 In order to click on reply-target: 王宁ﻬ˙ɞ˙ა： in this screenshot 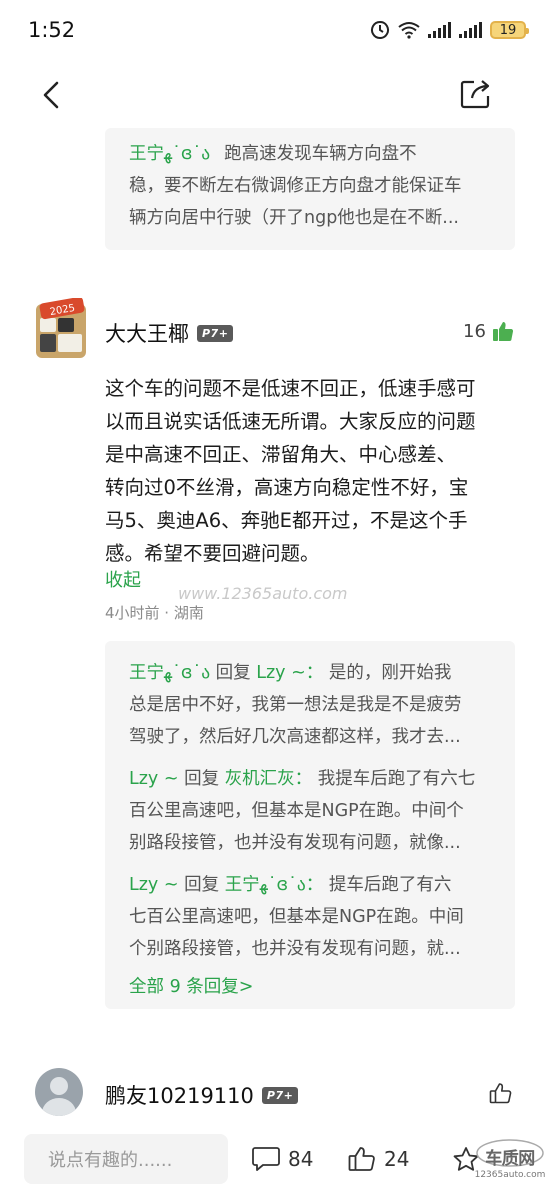, I will do `click(274, 885)`.